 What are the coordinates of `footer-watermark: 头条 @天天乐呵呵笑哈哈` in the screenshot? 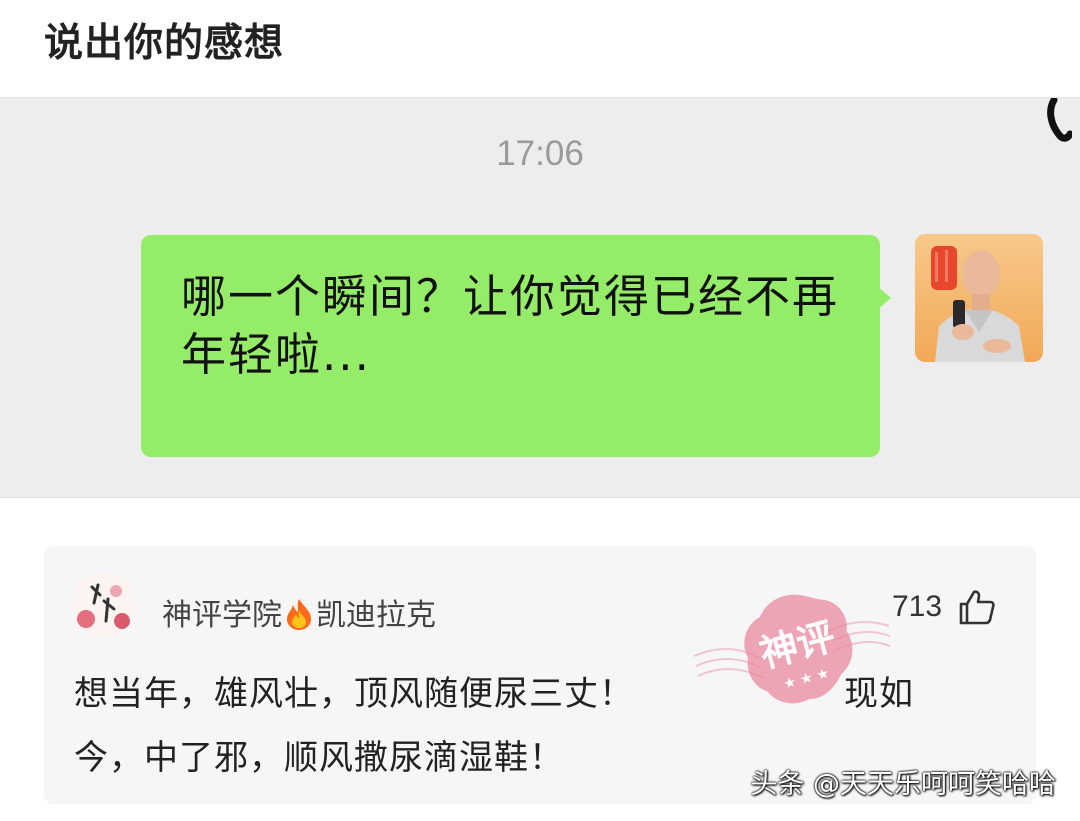 It's located at (903, 784).